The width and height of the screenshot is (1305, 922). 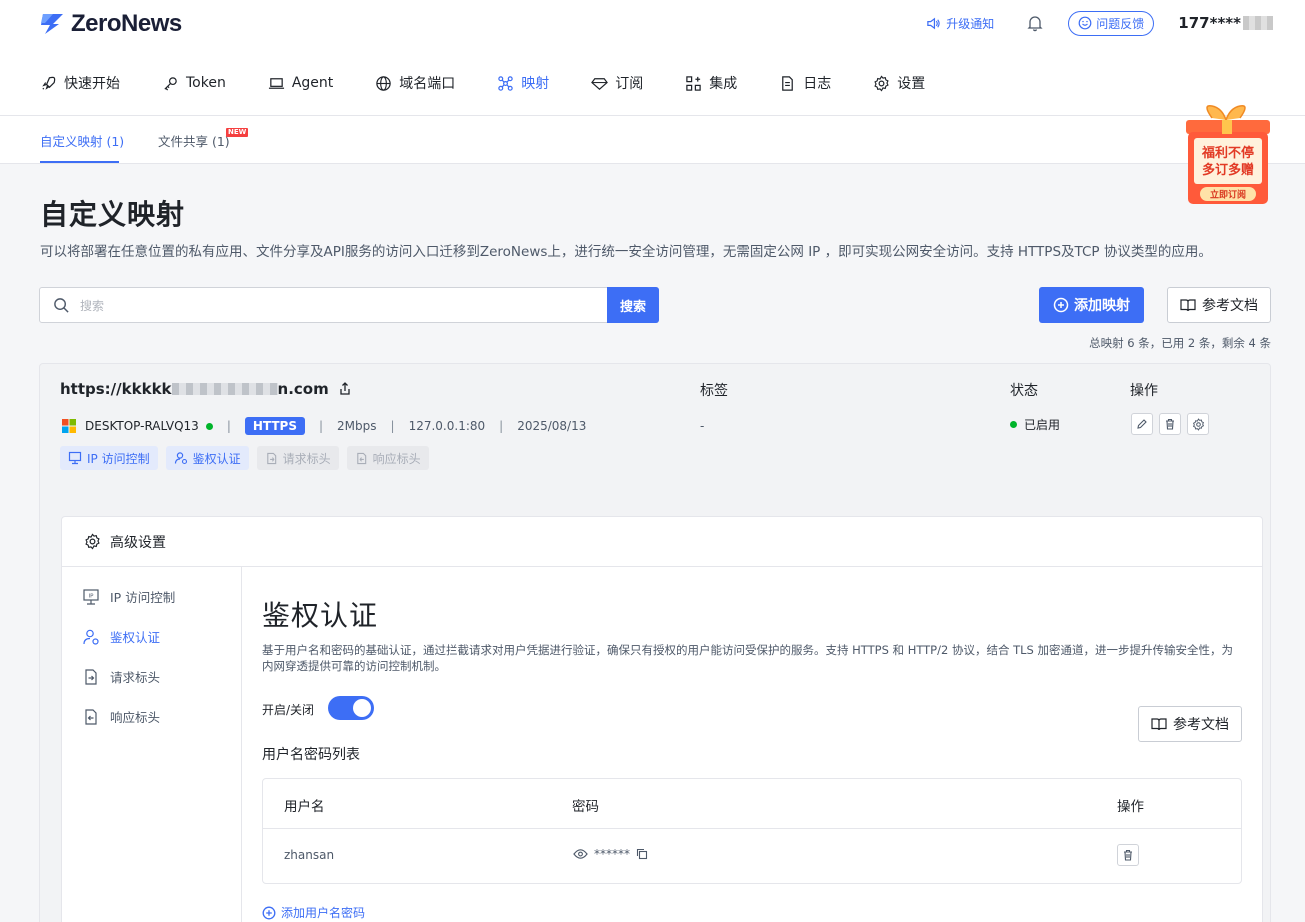 I want to click on nav-label: 映射, so click(x=535, y=84).